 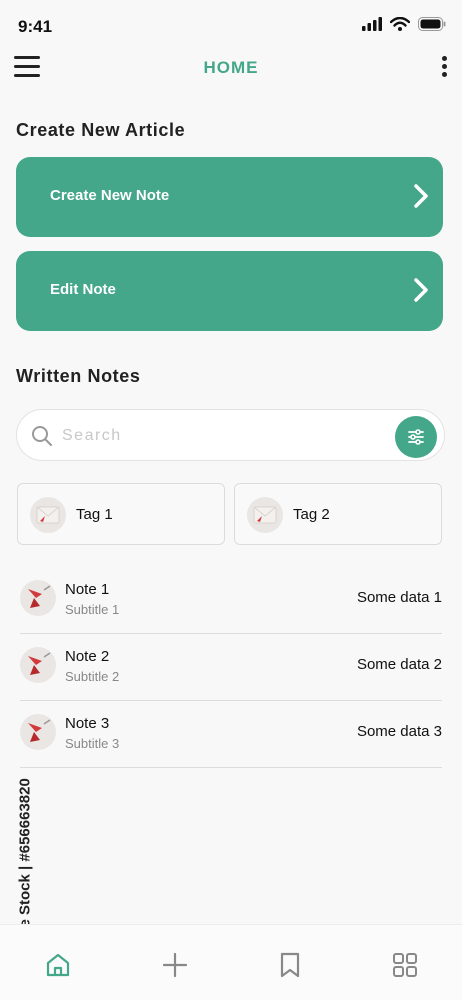 What do you see at coordinates (92, 743) in the screenshot?
I see `note-subtitle: Subtitle 3` at bounding box center [92, 743].